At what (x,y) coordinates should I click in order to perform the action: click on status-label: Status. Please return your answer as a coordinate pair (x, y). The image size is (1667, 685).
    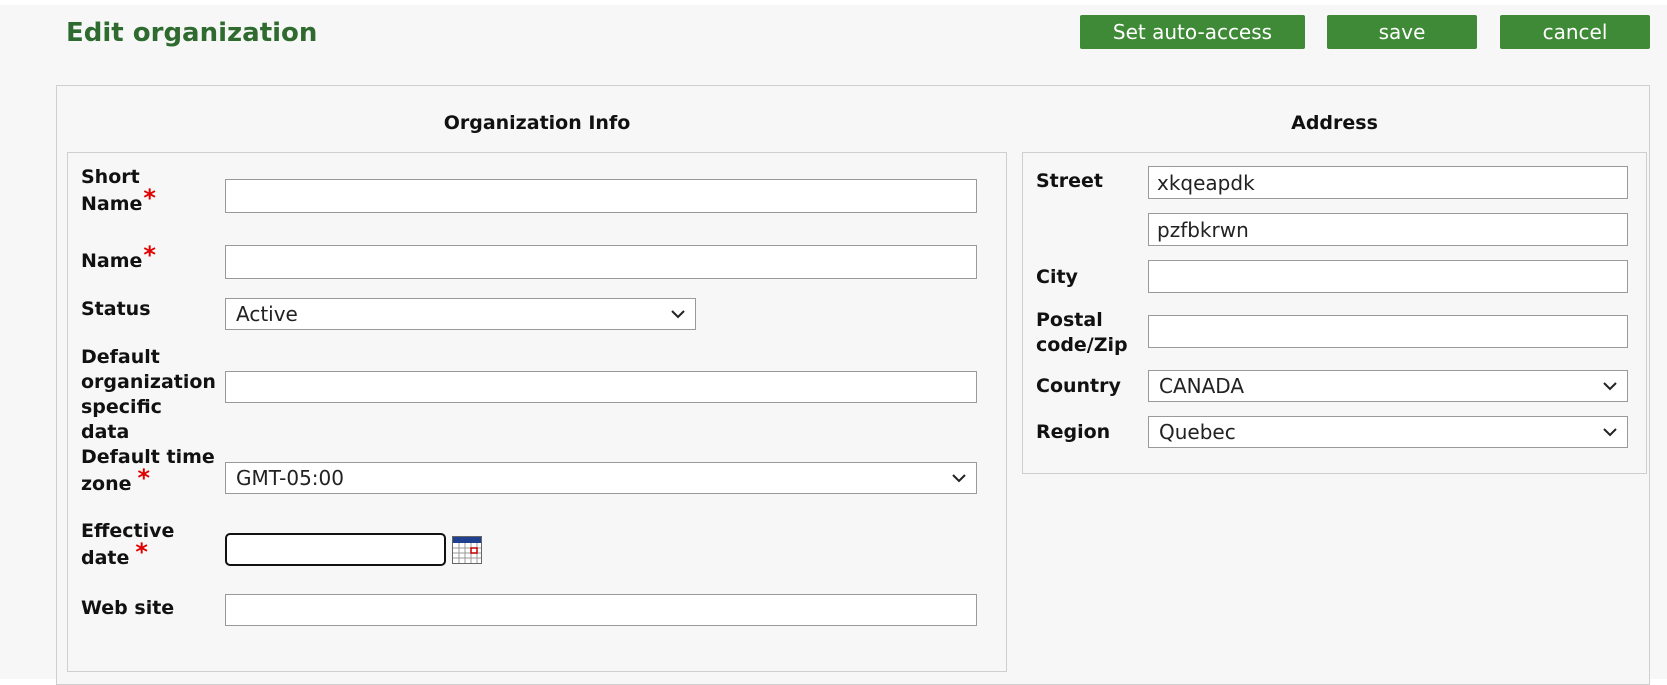
    Looking at the image, I should click on (116, 309).